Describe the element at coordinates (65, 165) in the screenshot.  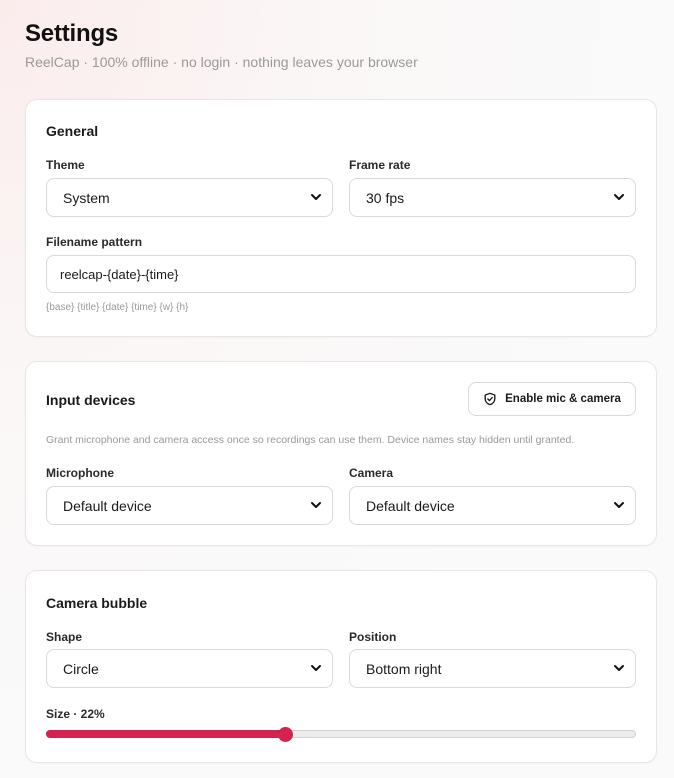
I see `theme-label: Theme` at that location.